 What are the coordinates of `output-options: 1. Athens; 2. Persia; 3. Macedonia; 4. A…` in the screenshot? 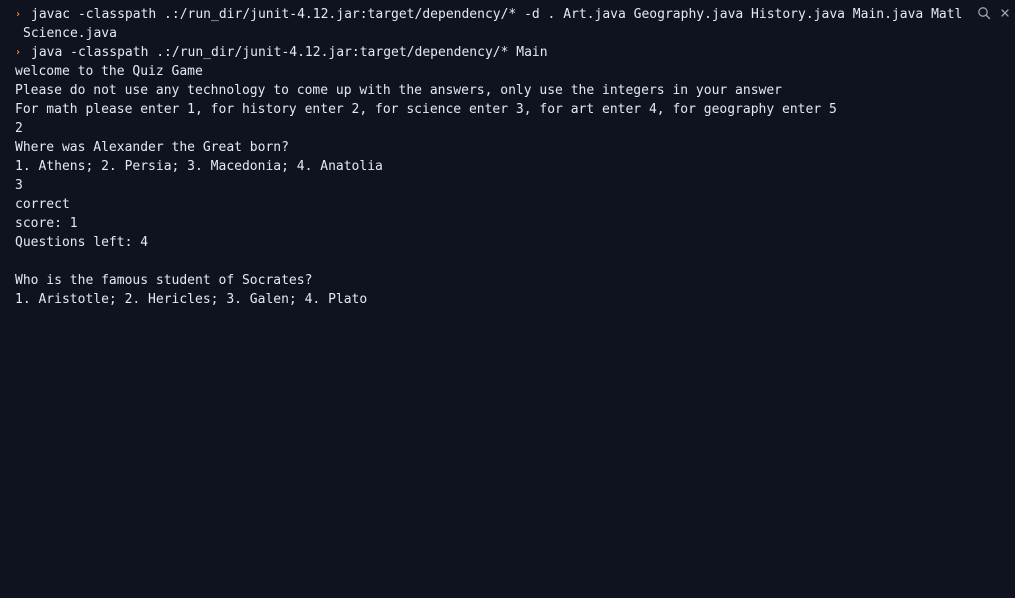 It's located at (199, 166).